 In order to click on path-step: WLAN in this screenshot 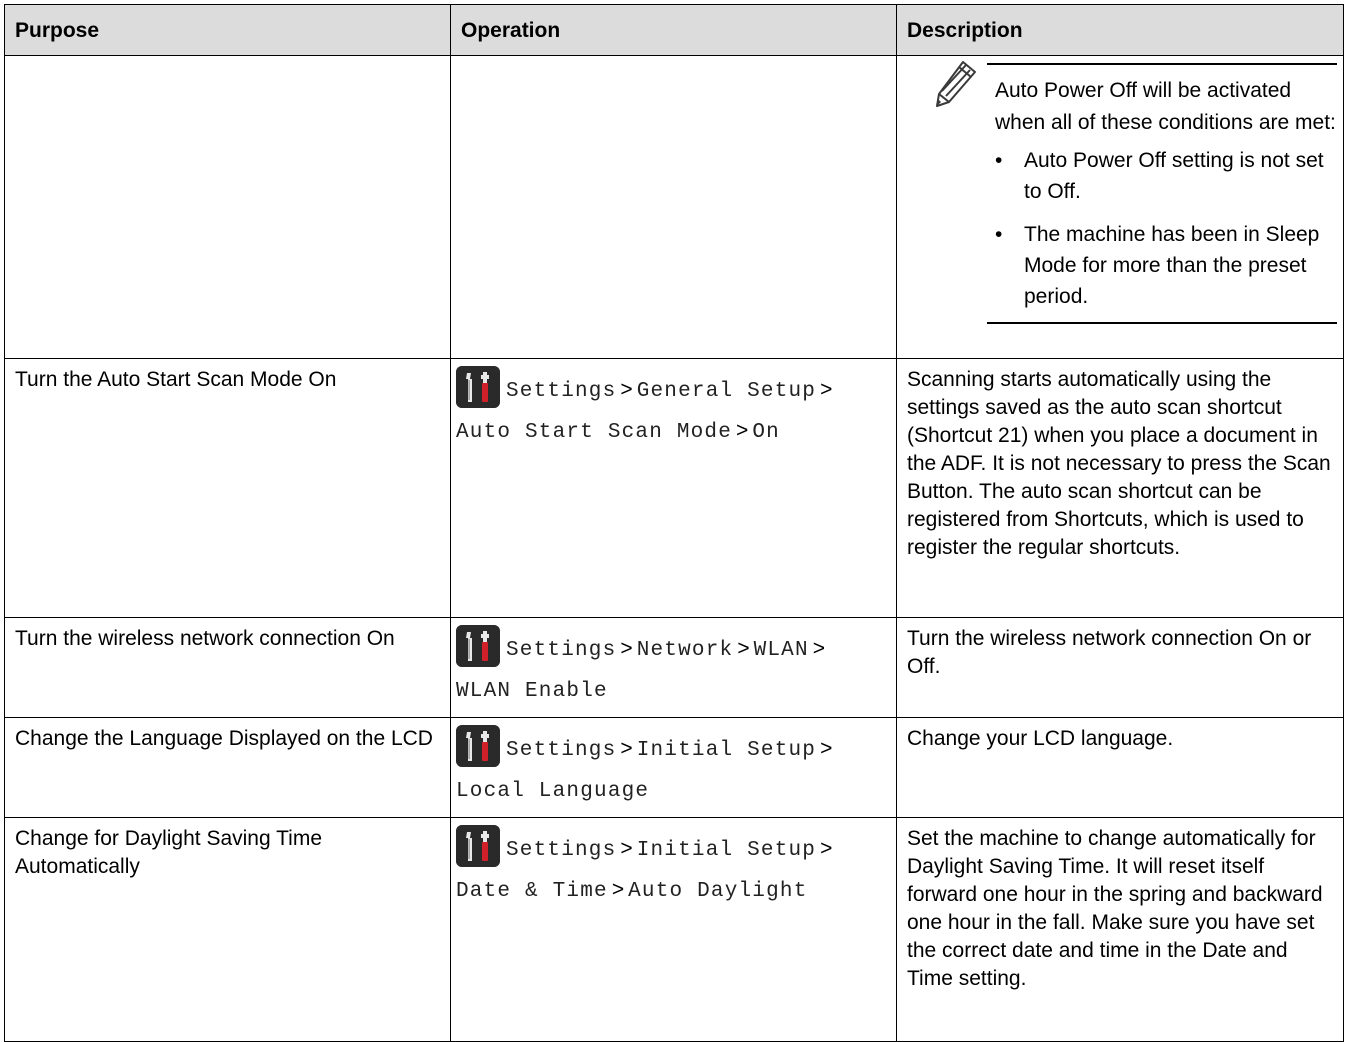, I will do `click(781, 650)`.